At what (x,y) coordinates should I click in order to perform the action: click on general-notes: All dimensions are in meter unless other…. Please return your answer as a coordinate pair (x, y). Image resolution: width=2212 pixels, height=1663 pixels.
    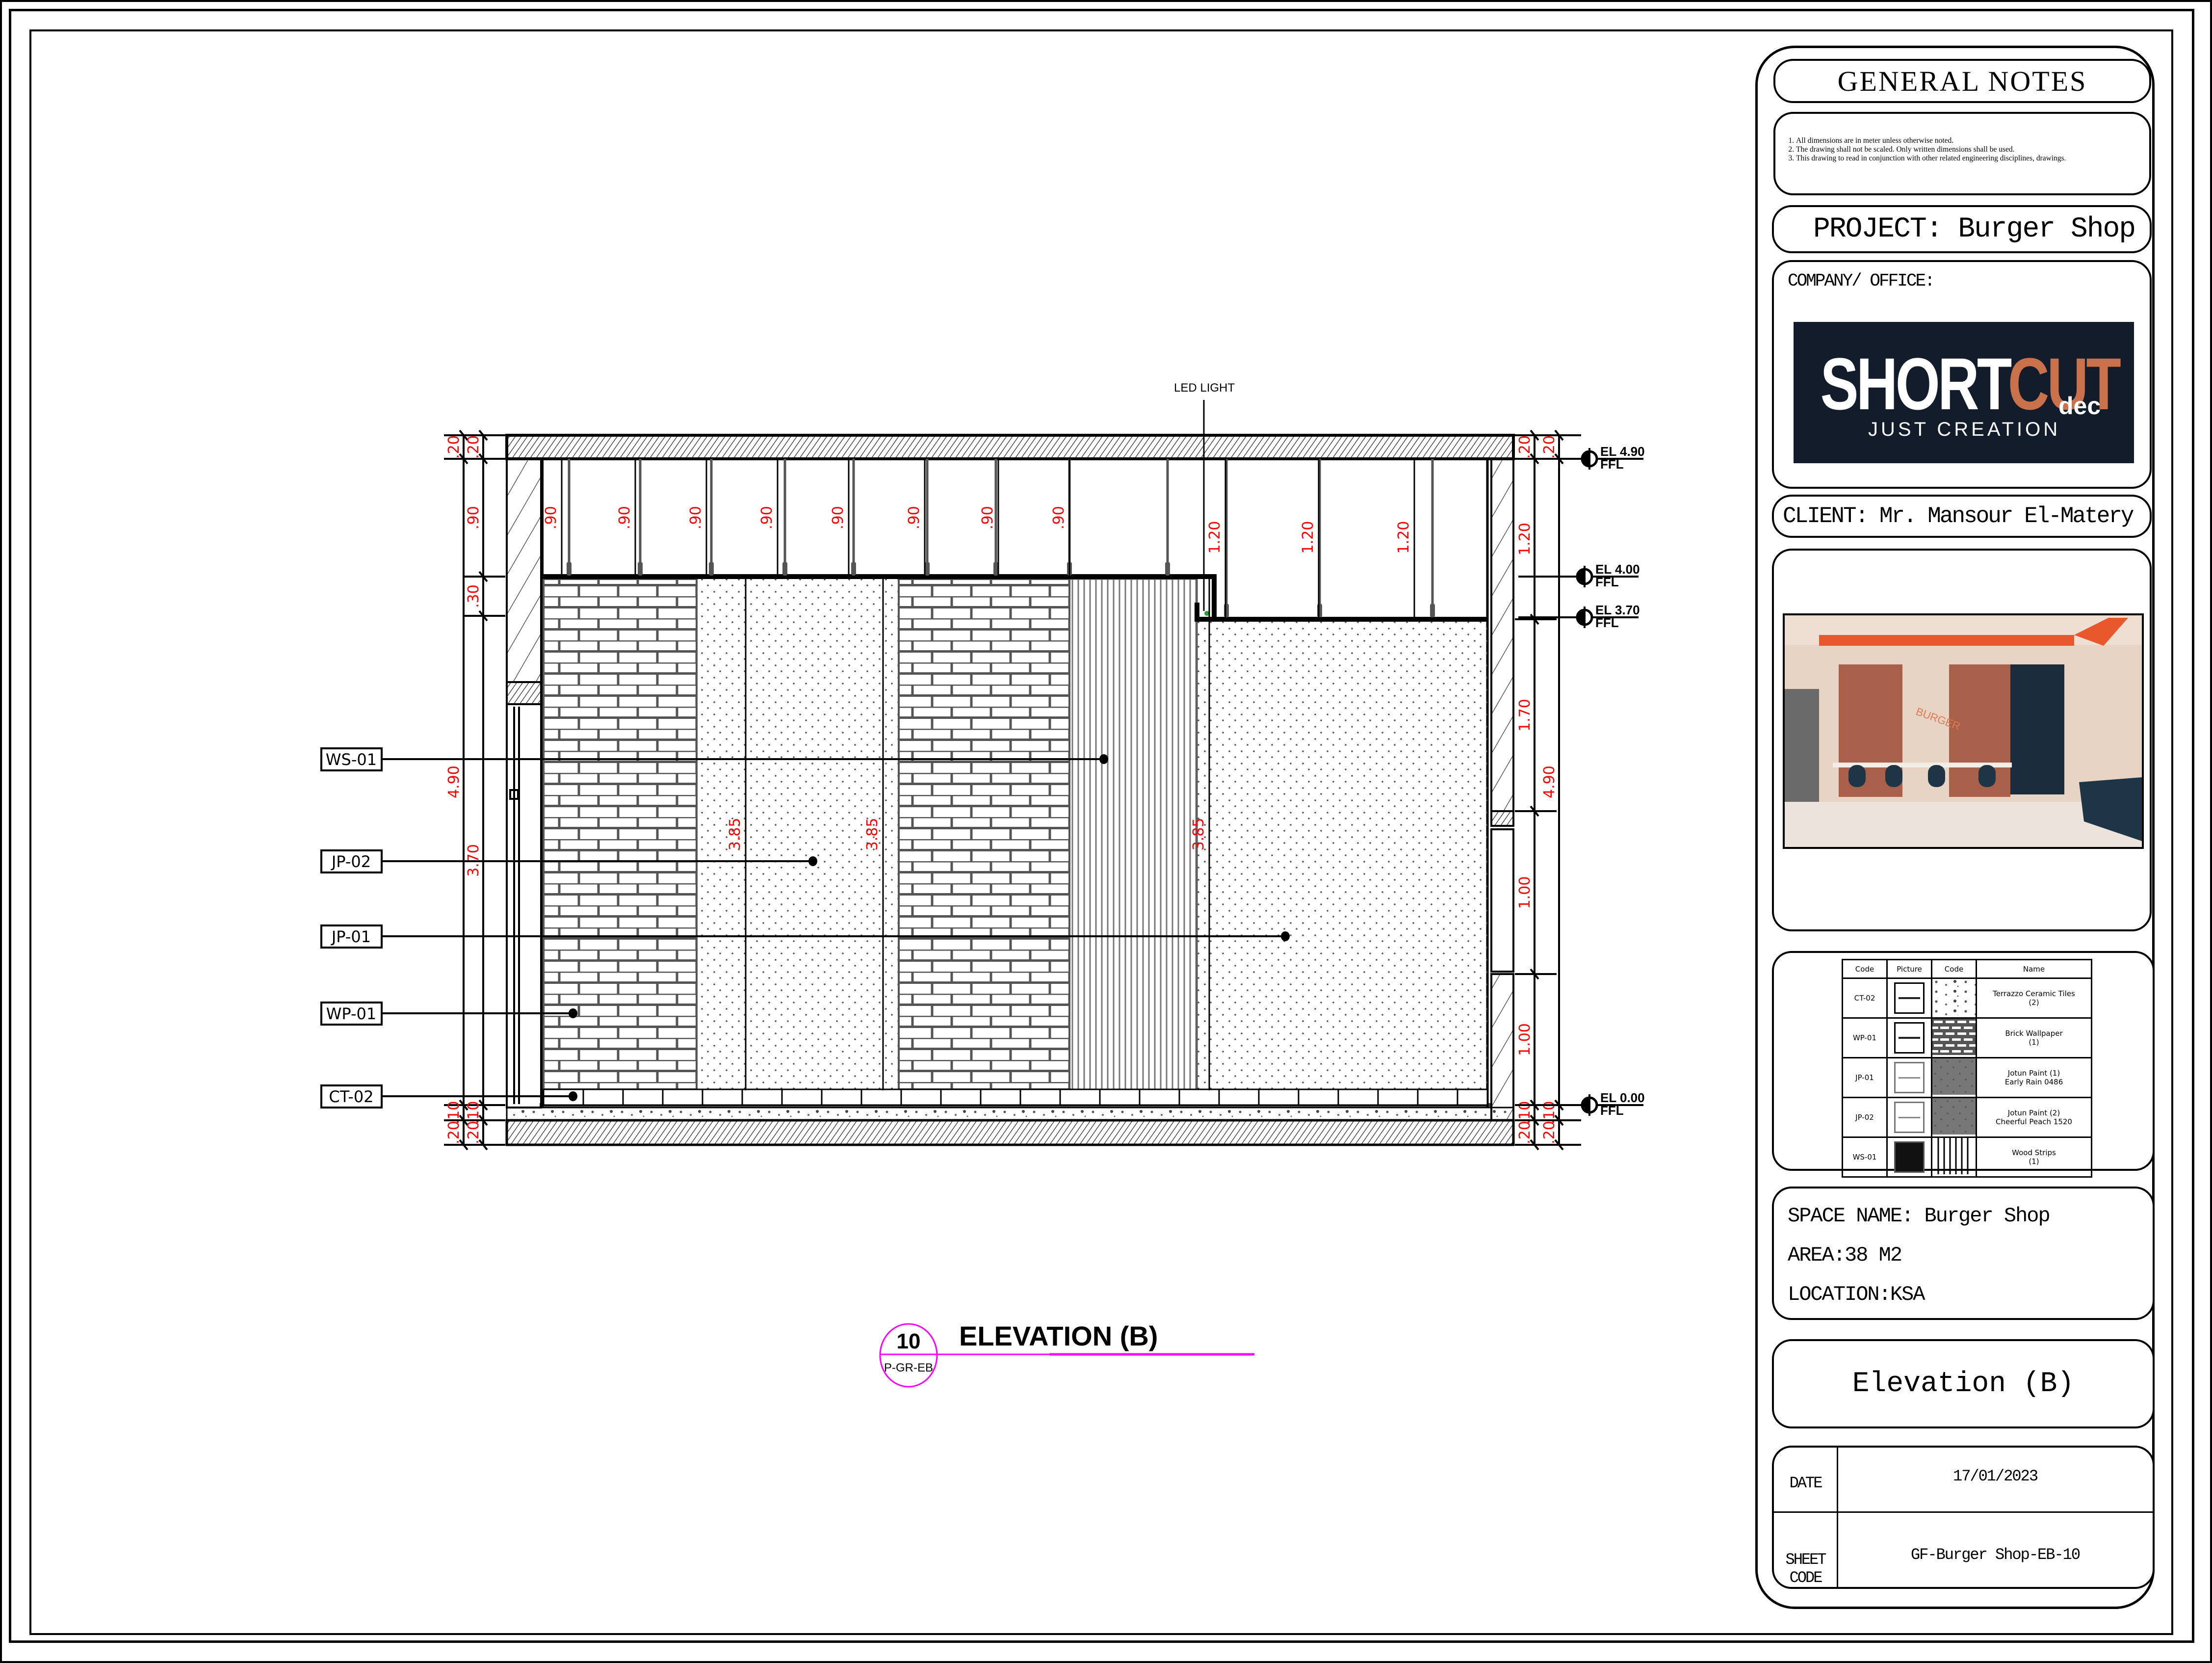
    Looking at the image, I should click on (1962, 153).